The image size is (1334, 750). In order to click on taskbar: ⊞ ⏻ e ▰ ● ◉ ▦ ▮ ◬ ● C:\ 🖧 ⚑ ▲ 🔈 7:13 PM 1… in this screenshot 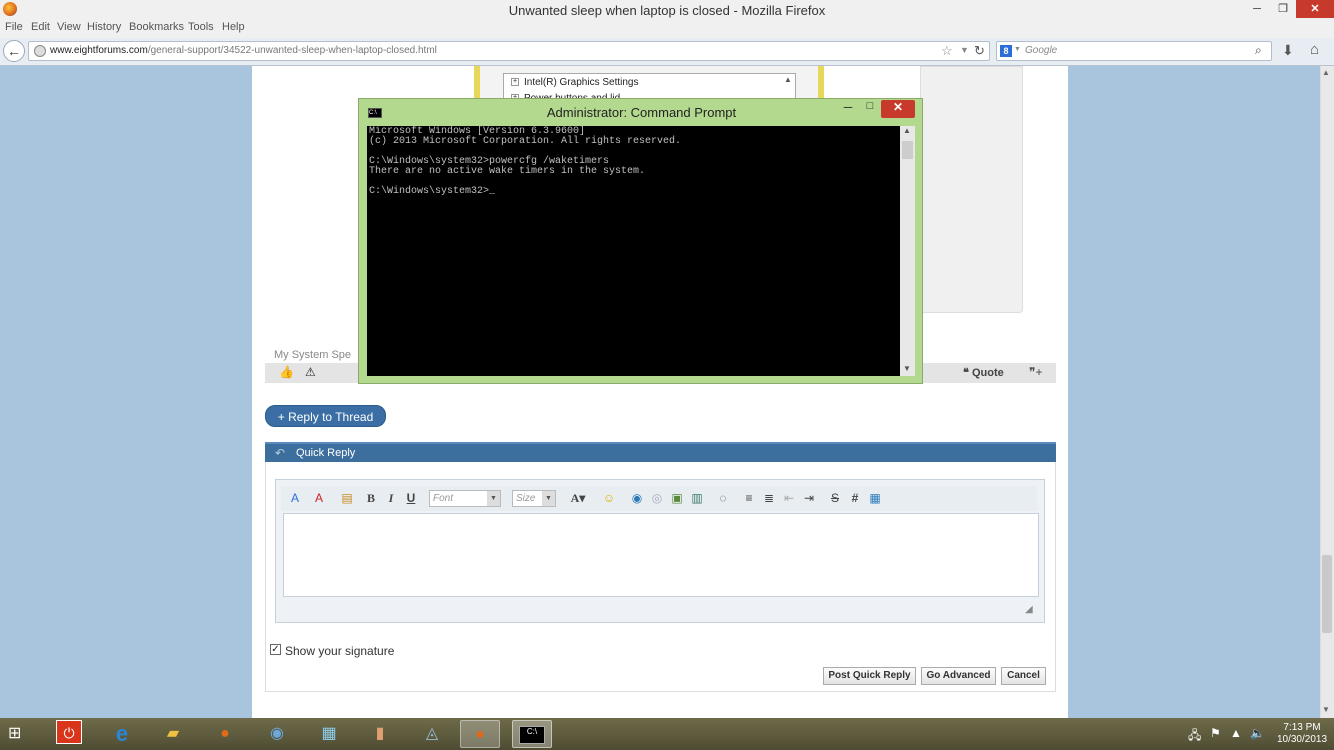, I will do `click(667, 734)`.